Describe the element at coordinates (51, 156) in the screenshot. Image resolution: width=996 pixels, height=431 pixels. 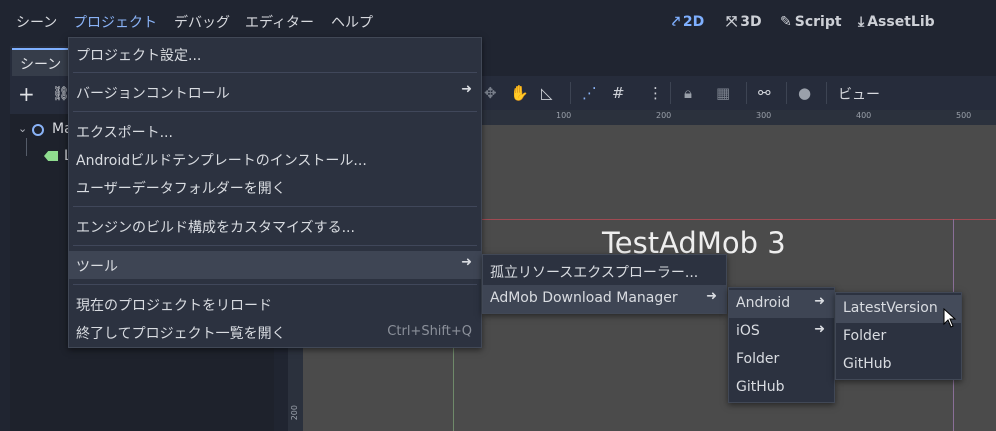
I see `label-node-icon` at that location.